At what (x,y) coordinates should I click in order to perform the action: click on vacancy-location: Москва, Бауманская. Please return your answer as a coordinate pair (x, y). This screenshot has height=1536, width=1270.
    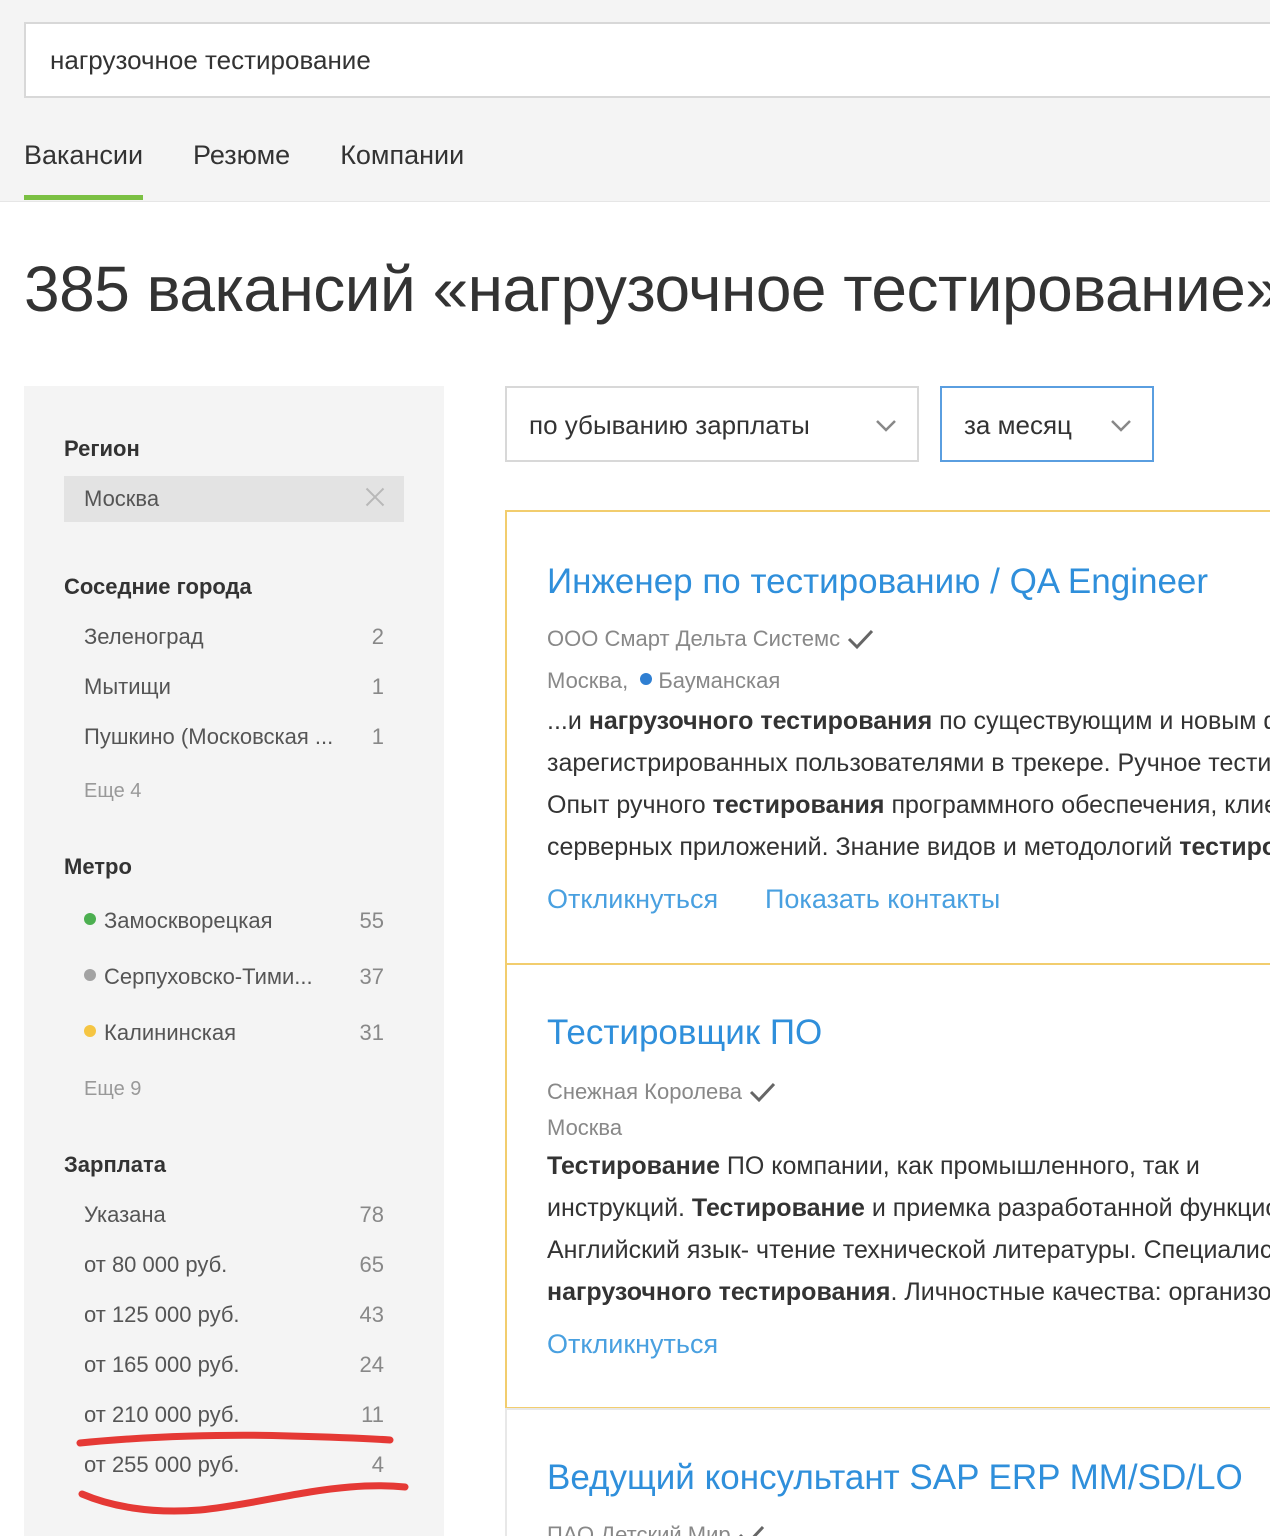
    Looking at the image, I should click on (664, 680).